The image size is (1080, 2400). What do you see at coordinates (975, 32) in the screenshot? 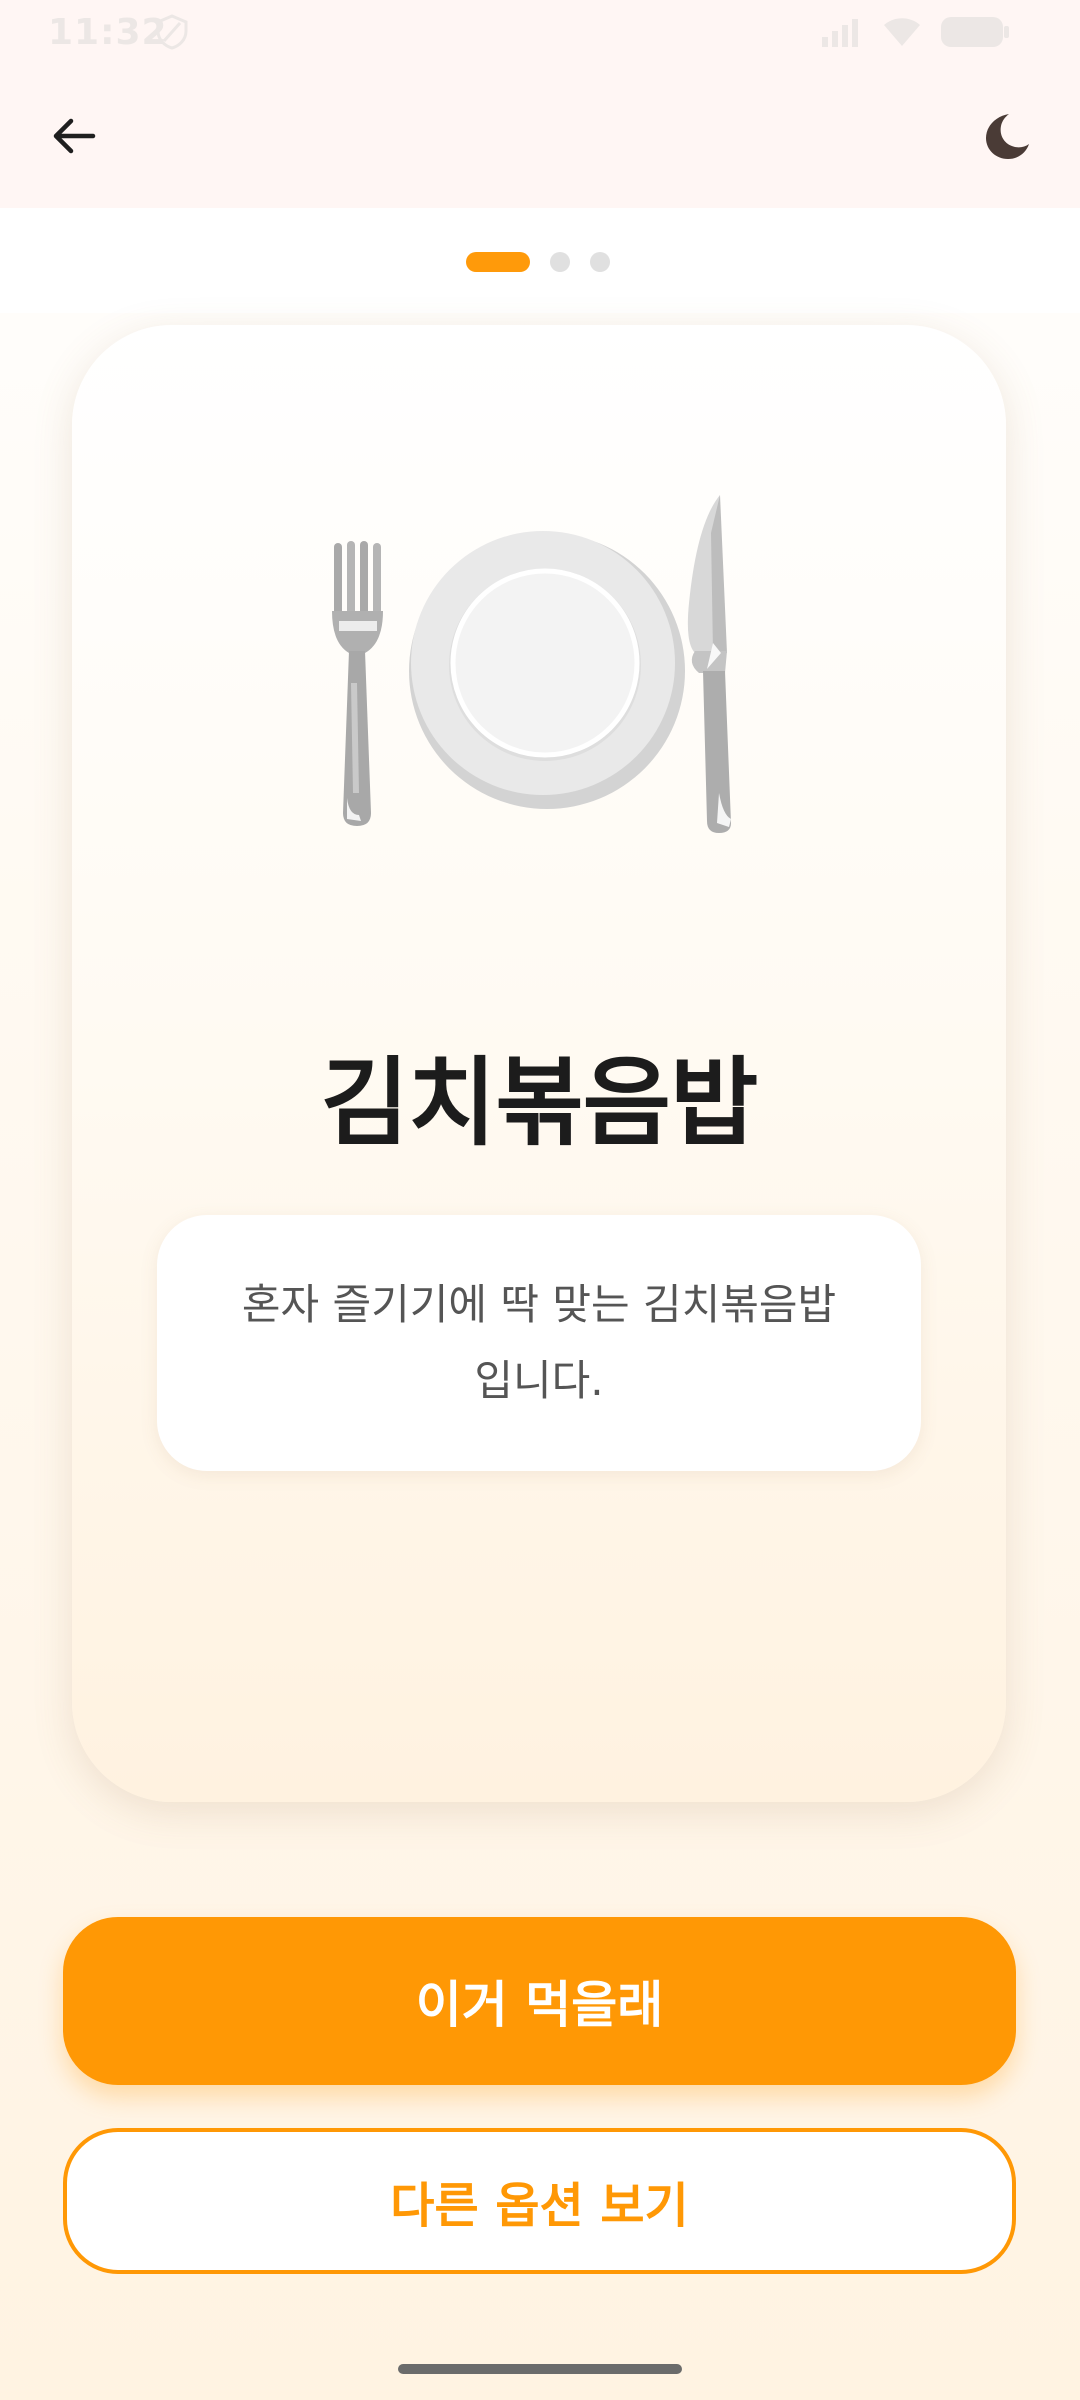
I see `battery-icon` at bounding box center [975, 32].